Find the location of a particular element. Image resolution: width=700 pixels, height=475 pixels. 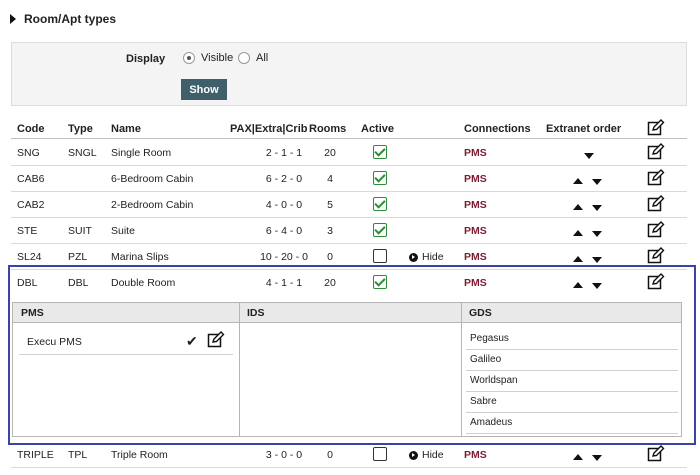

cell-name: Marina Slips is located at coordinates (140, 257).